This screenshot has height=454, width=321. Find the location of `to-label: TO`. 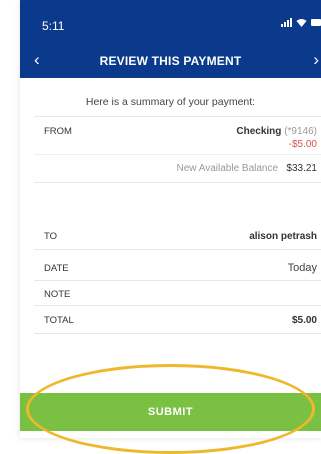

to-label: TO is located at coordinates (51, 236).